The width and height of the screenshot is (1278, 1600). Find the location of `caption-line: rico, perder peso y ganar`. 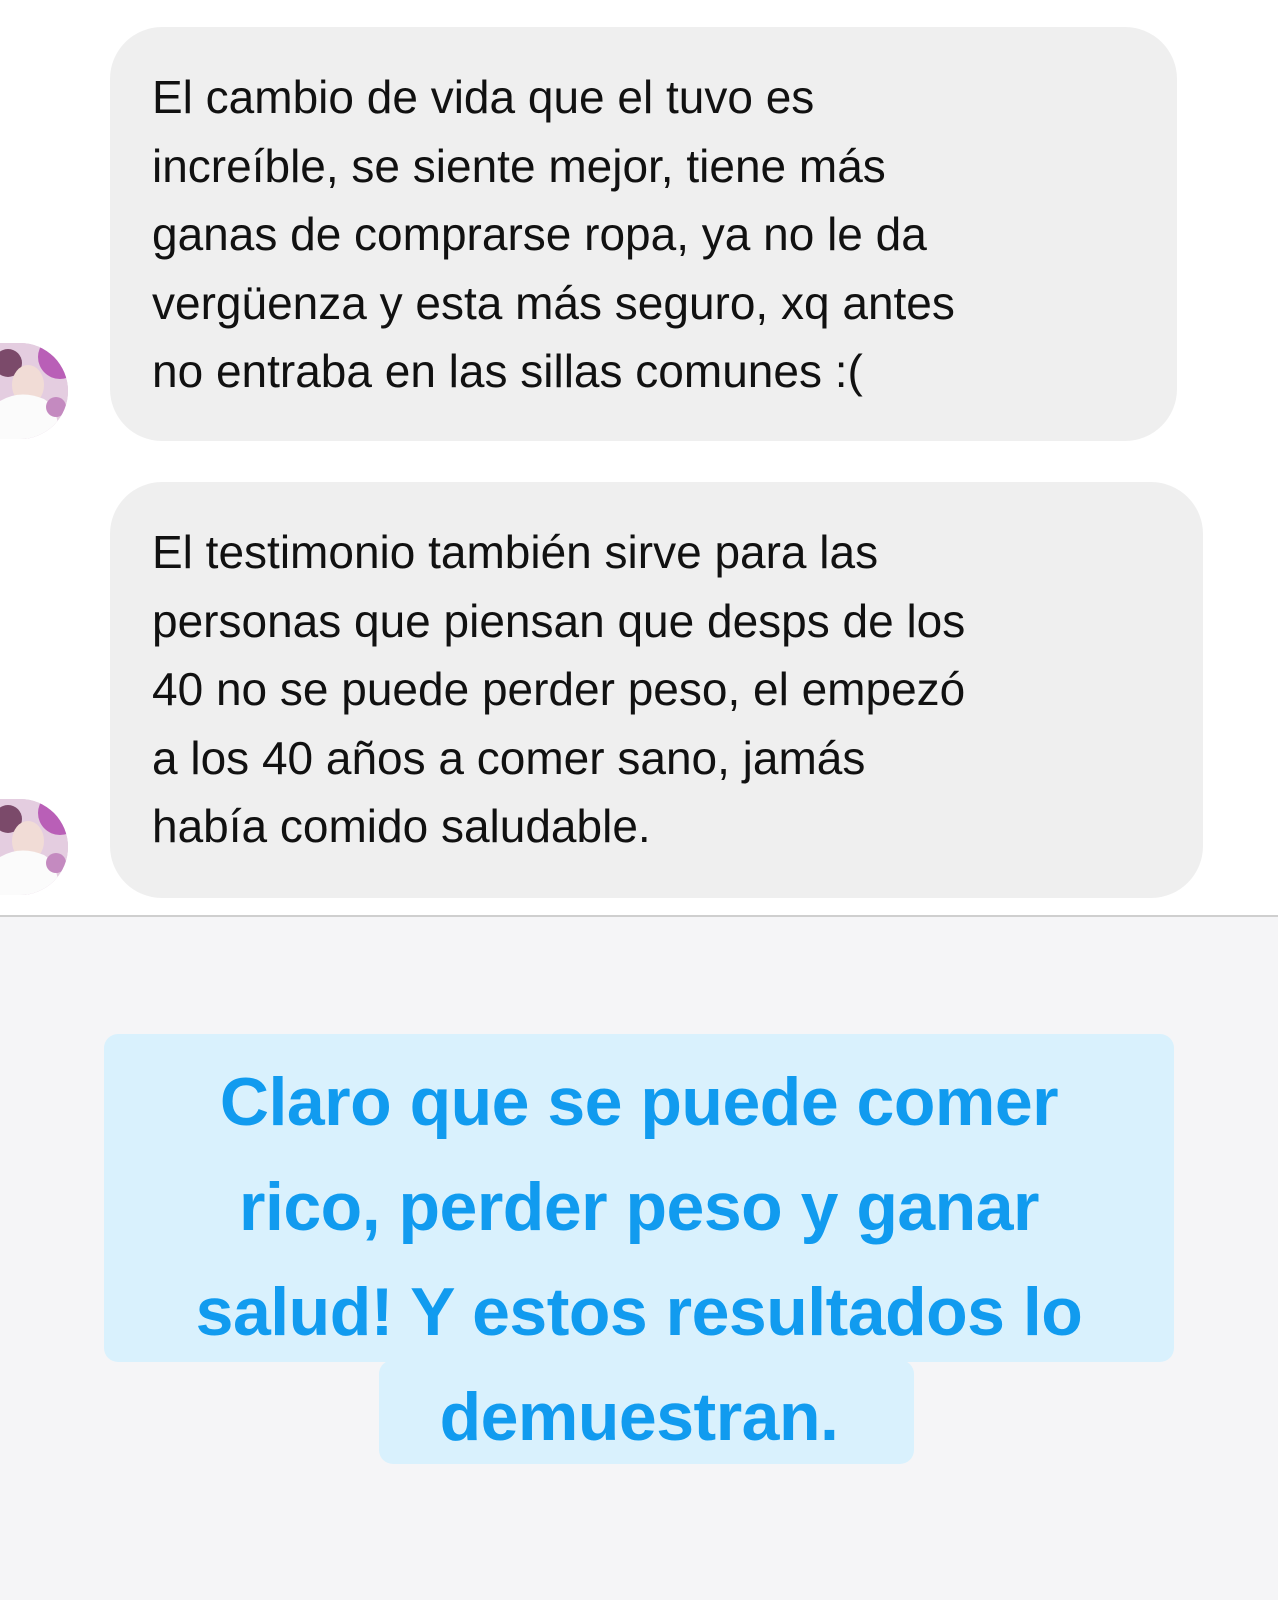

caption-line: rico, perder peso y ganar is located at coordinates (639, 1207).